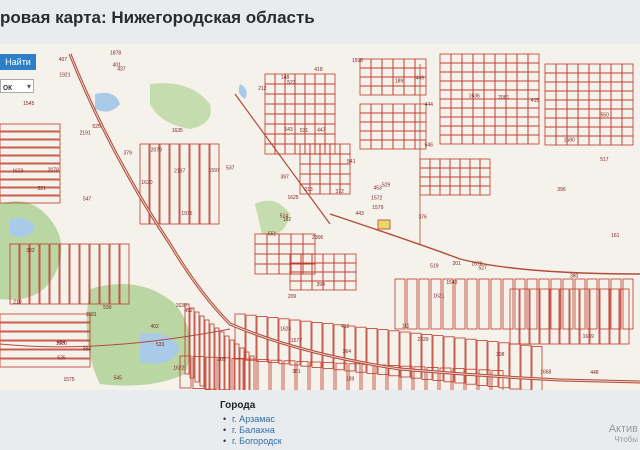 The width and height of the screenshot is (640, 450). Describe the element at coordinates (292, 297) in the screenshot. I see `plot-number-label: 209` at that location.